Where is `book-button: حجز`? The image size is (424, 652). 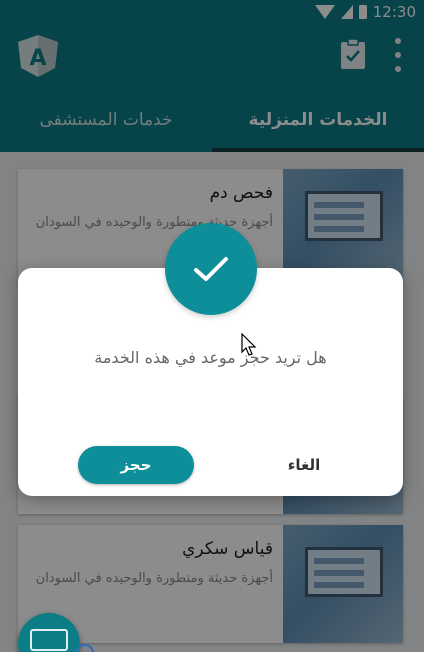 book-button: حجز is located at coordinates (136, 465).